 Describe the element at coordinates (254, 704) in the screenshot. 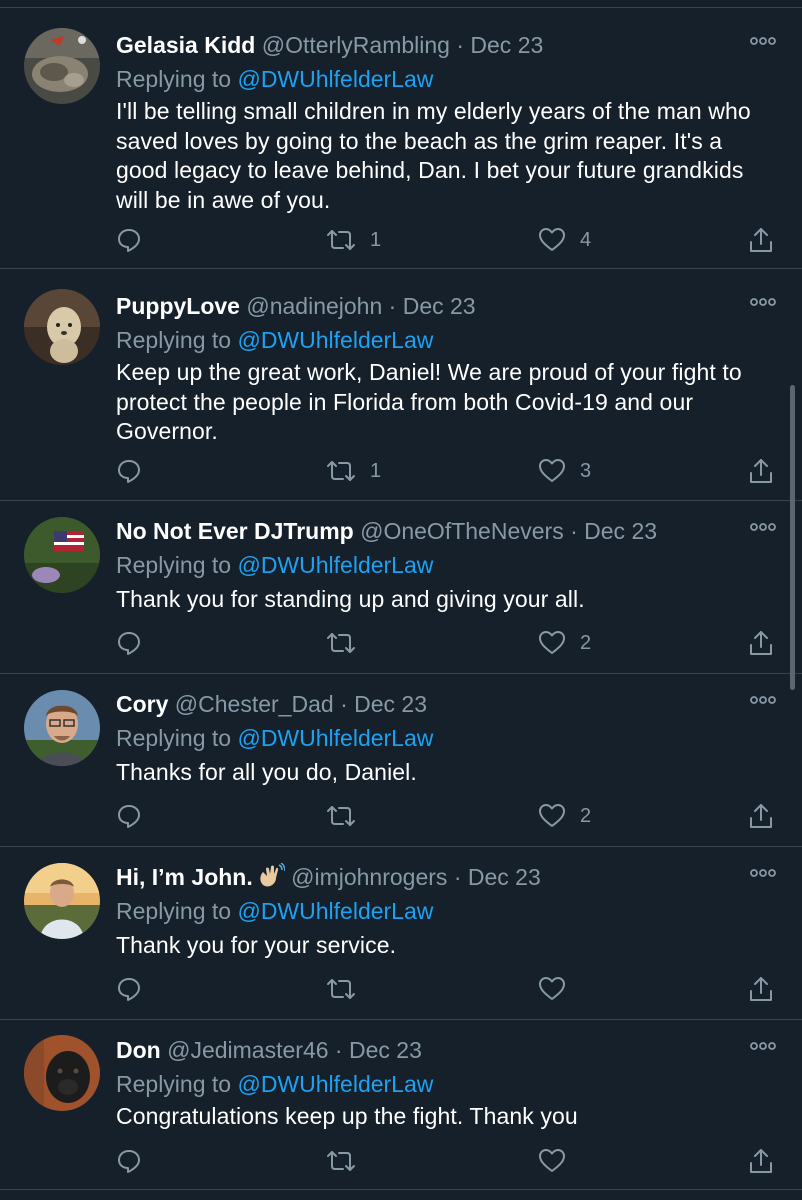

I see `handle: @Chester_Dad` at that location.